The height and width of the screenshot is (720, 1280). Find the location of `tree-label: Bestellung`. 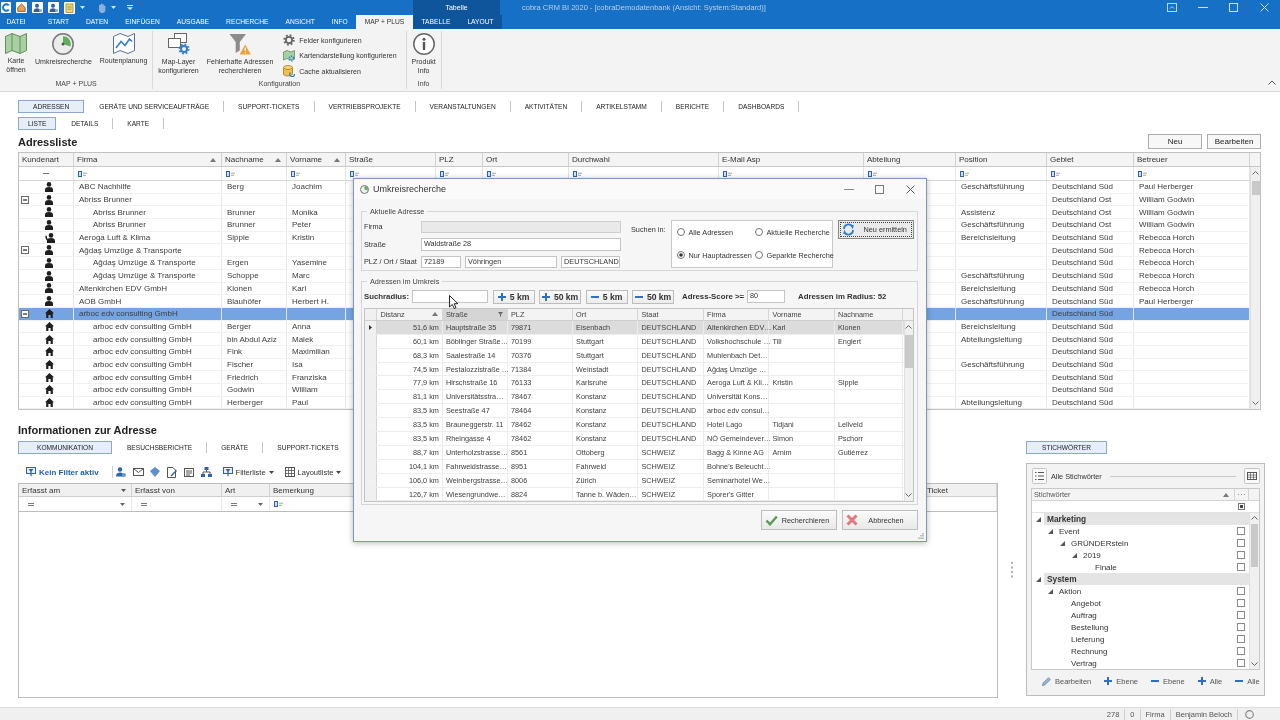

tree-label: Bestellung is located at coordinates (1088, 627).